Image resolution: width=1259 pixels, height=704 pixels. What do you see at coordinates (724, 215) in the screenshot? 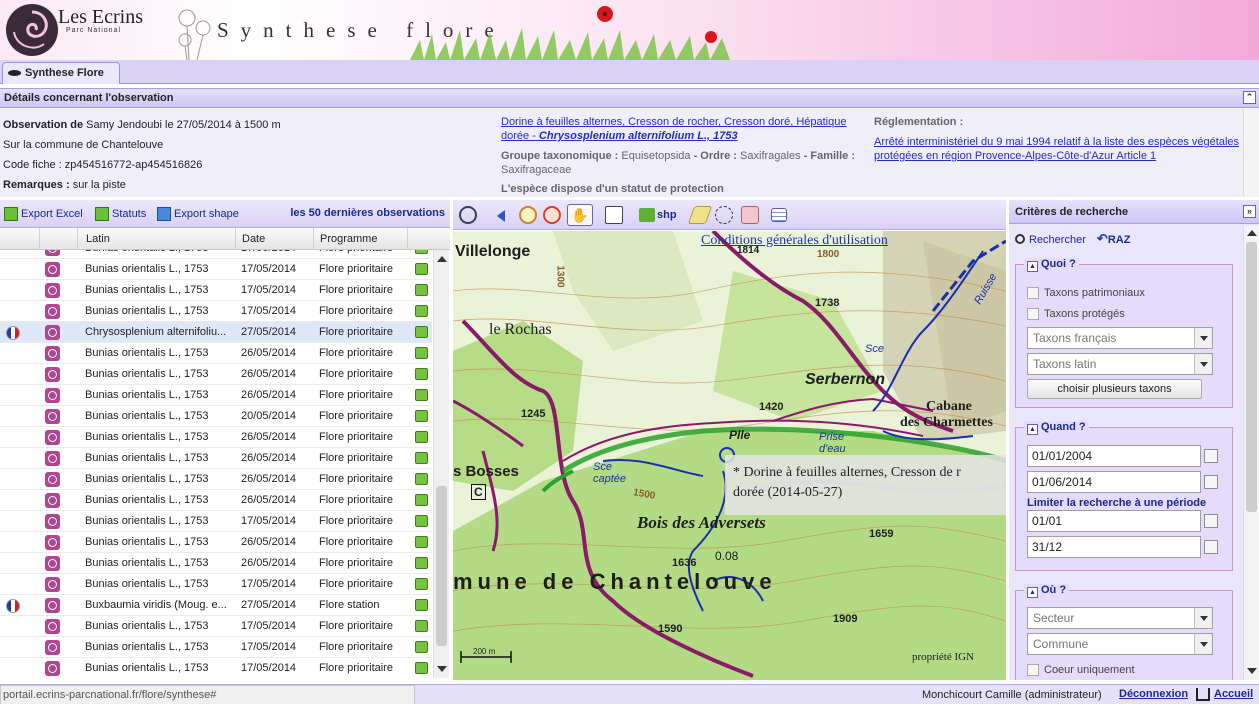
I see `draw-circle-icon` at bounding box center [724, 215].